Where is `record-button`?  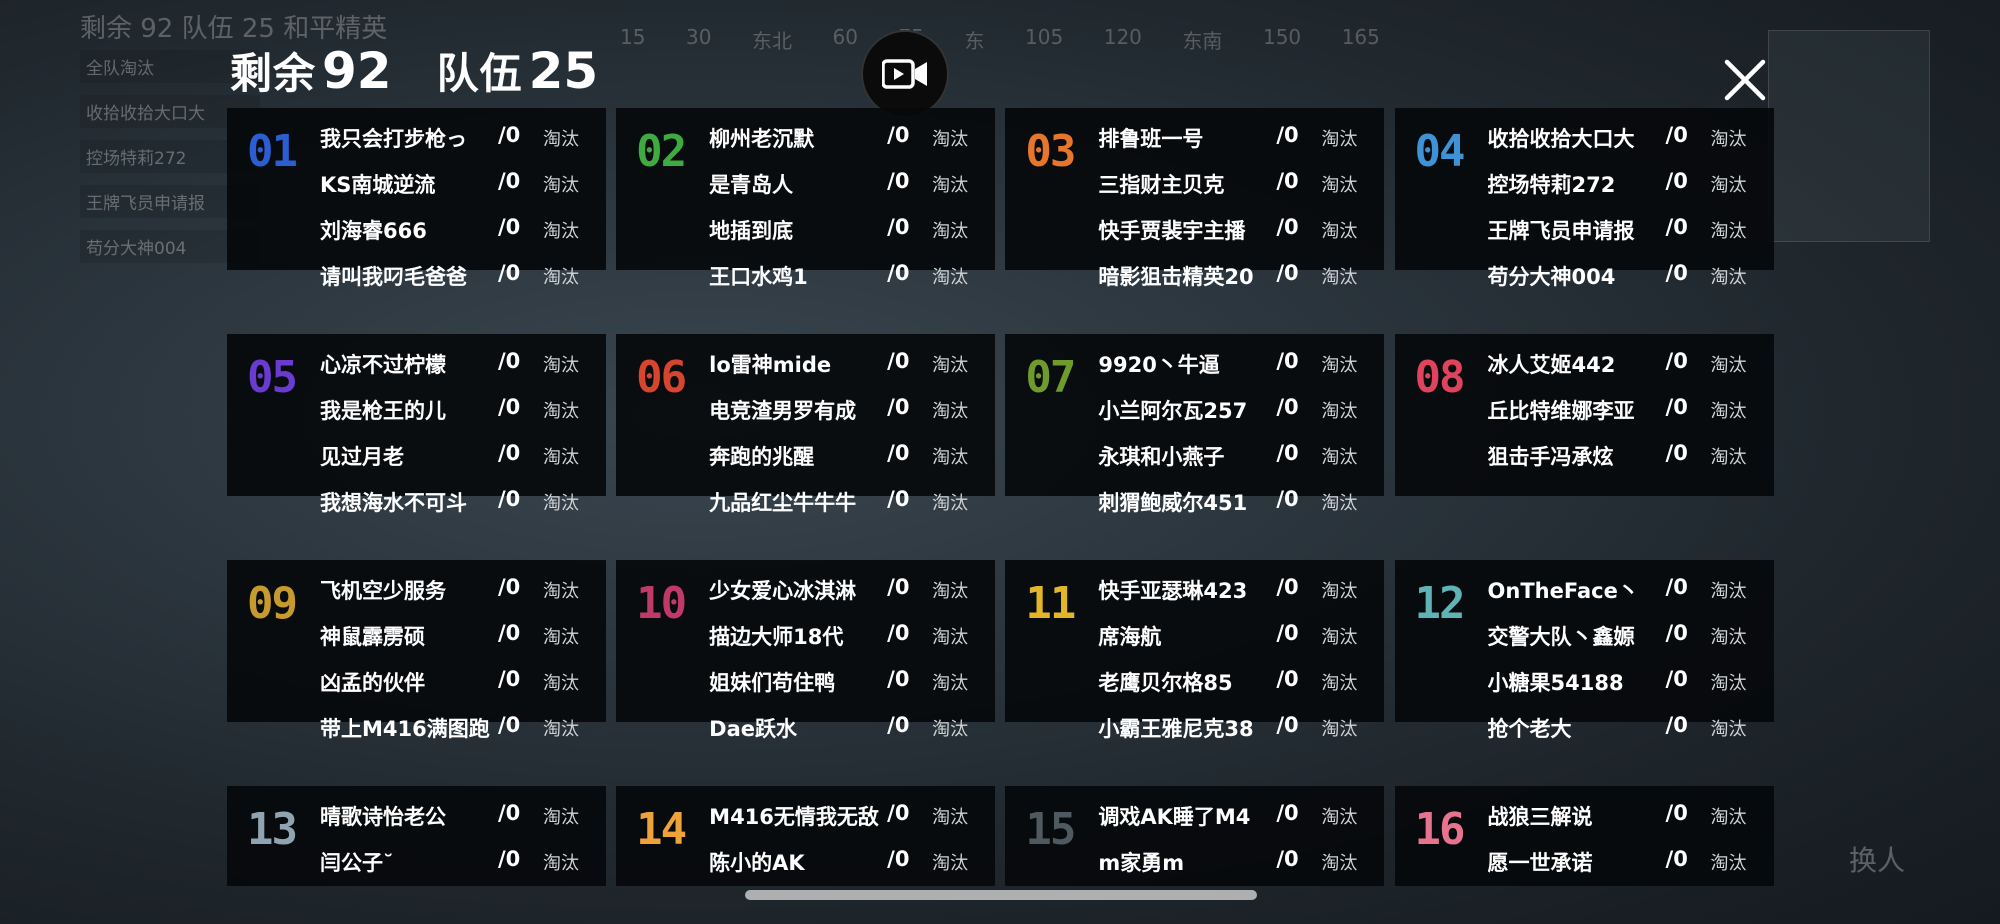
record-button is located at coordinates (905, 74).